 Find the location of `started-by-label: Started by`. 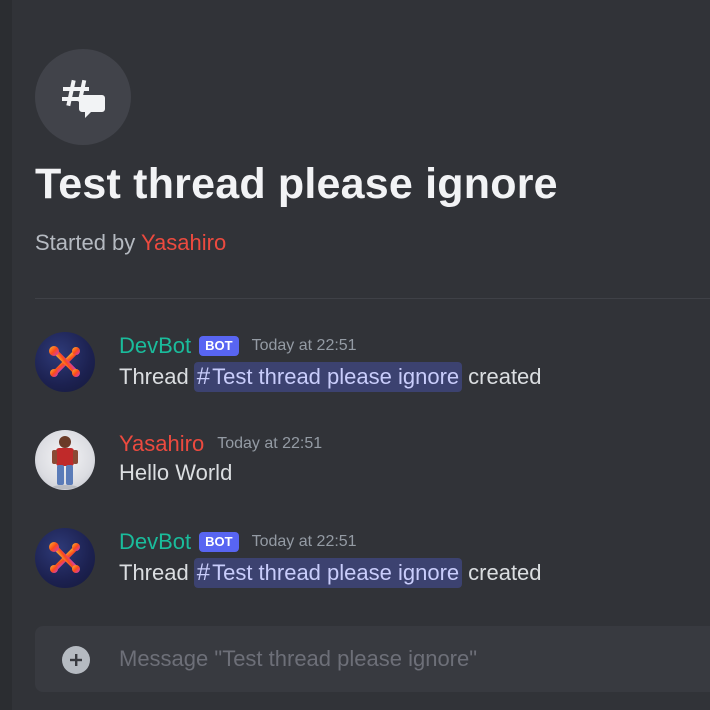

started-by-label: Started by is located at coordinates (85, 242).